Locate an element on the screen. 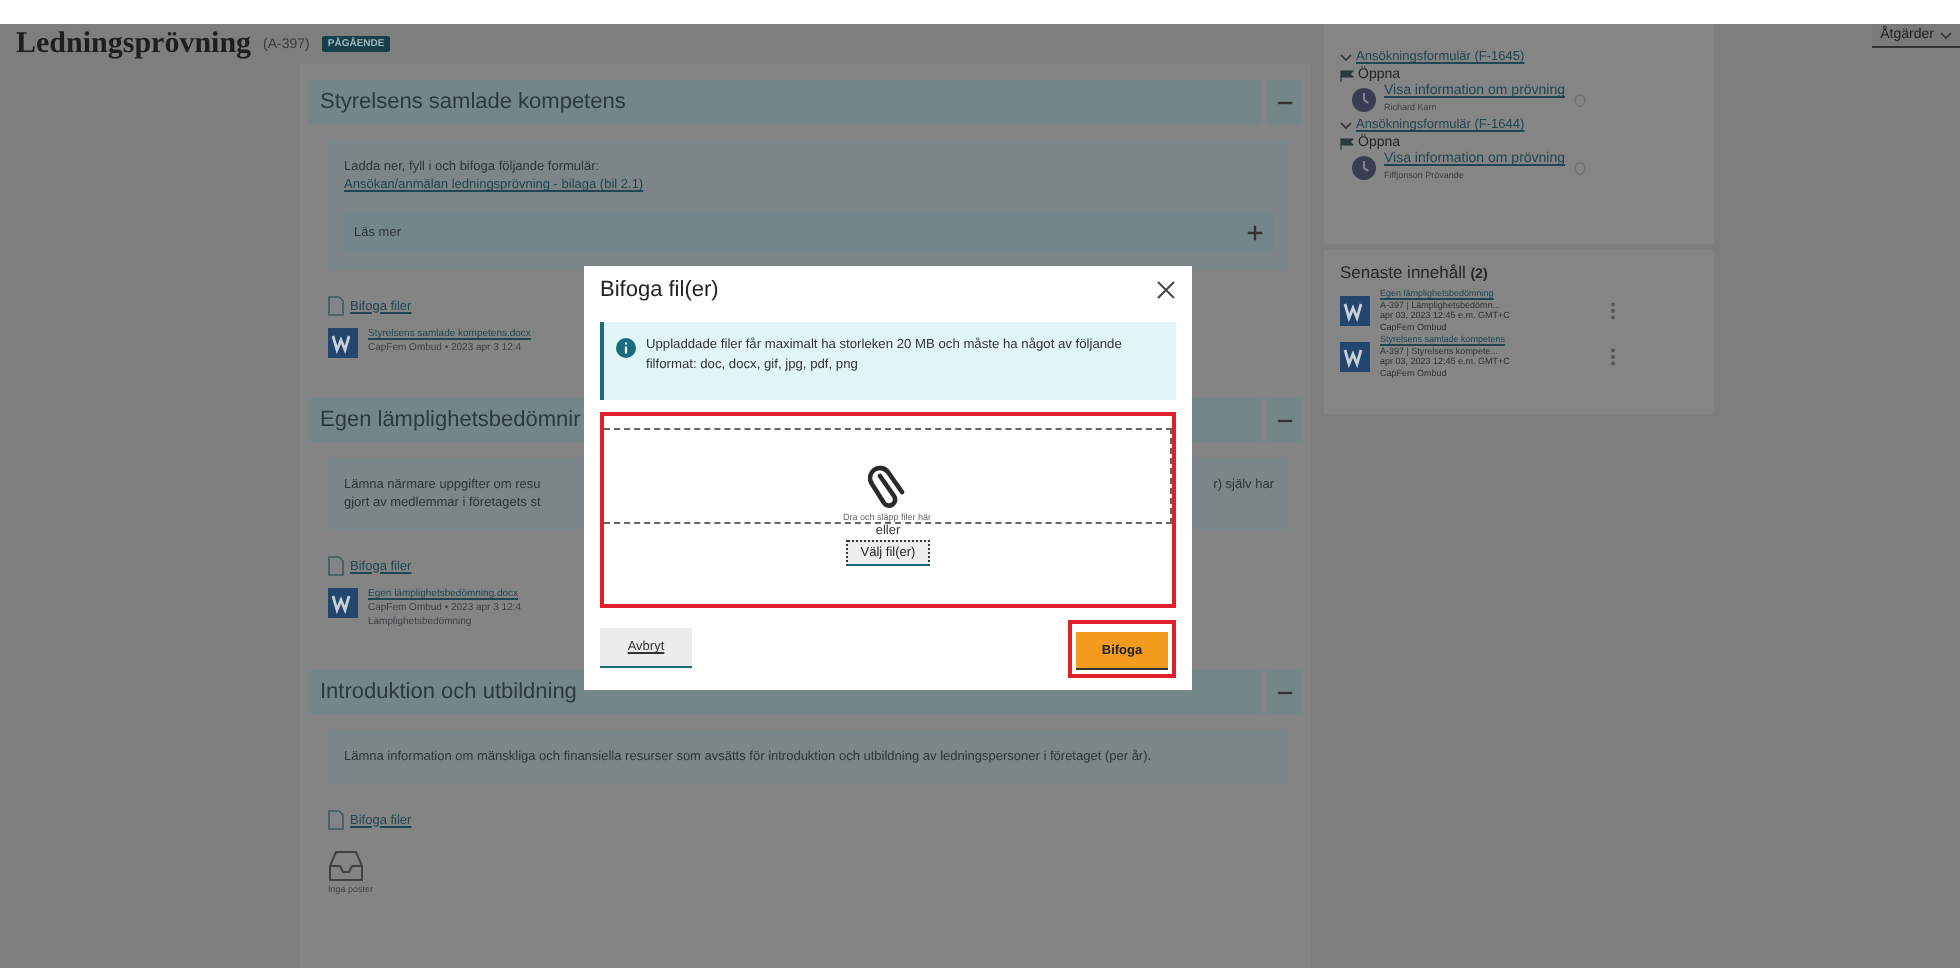  close-button is located at coordinates (1166, 290).